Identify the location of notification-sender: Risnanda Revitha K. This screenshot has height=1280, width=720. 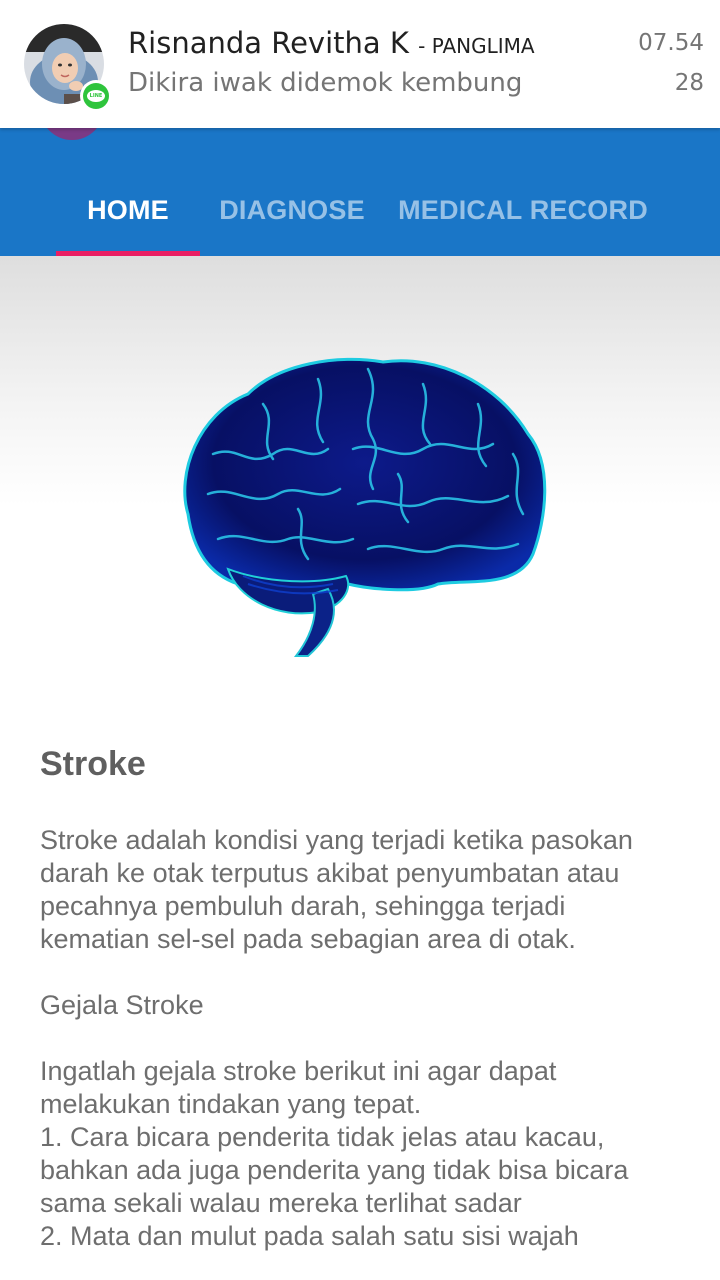
(268, 43).